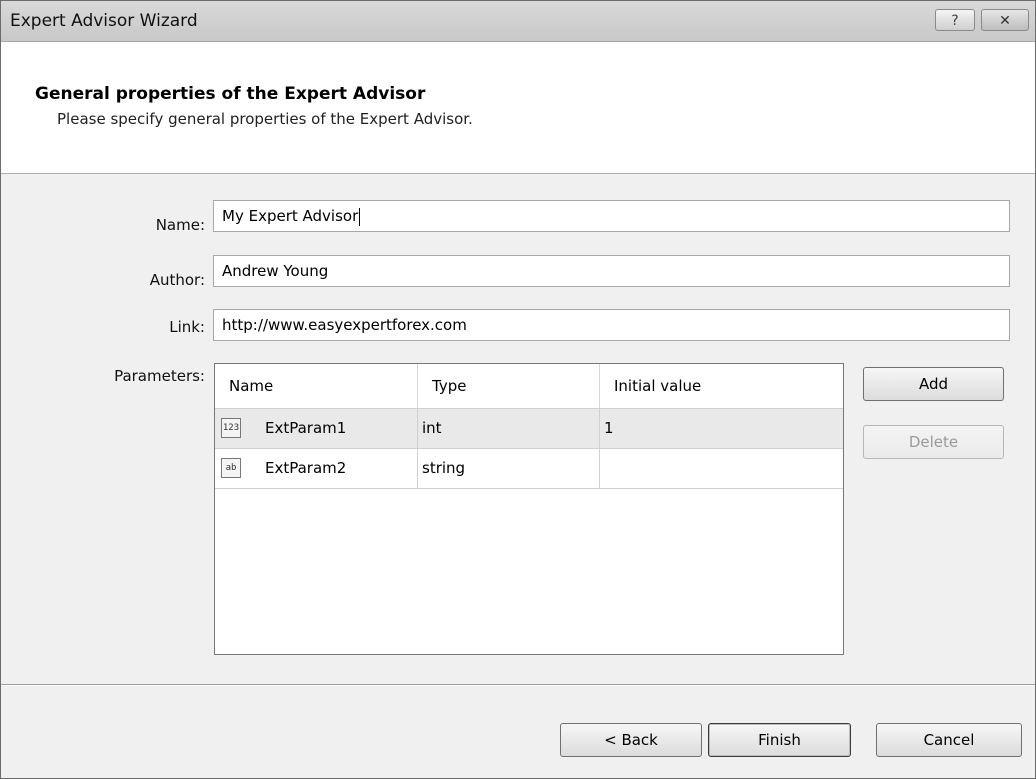 The image size is (1036, 779). What do you see at coordinates (177, 280) in the screenshot?
I see `author-label: Author:` at bounding box center [177, 280].